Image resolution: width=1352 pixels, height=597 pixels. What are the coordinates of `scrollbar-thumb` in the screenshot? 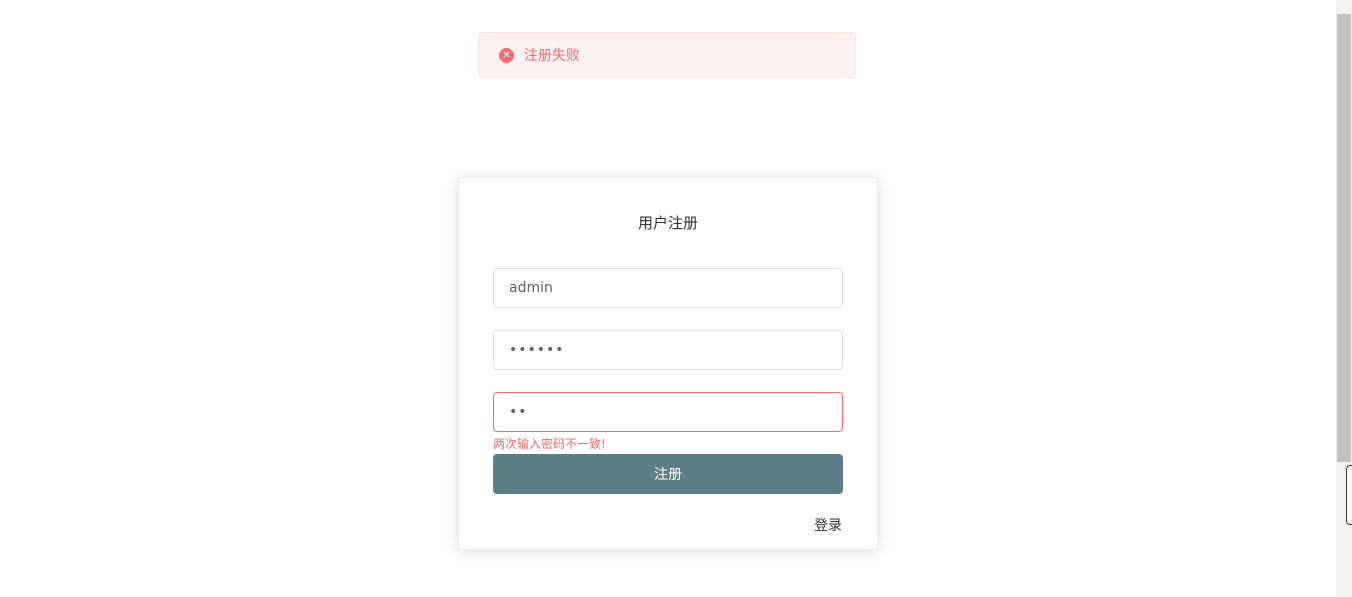 It's located at (1344, 238).